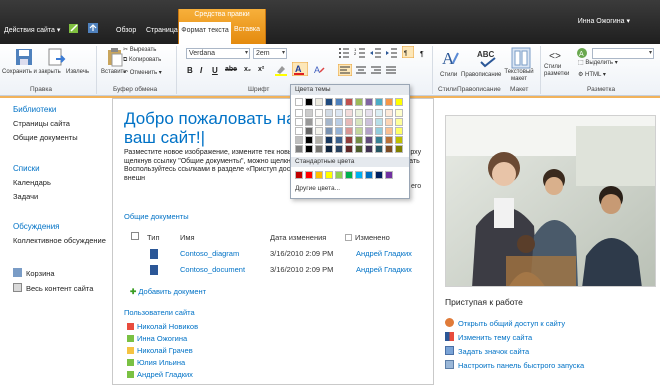 The height and width of the screenshot is (385, 660). Describe the element at coordinates (77, 72) in the screenshot. I see `check-out-button: Извлечь` at that location.